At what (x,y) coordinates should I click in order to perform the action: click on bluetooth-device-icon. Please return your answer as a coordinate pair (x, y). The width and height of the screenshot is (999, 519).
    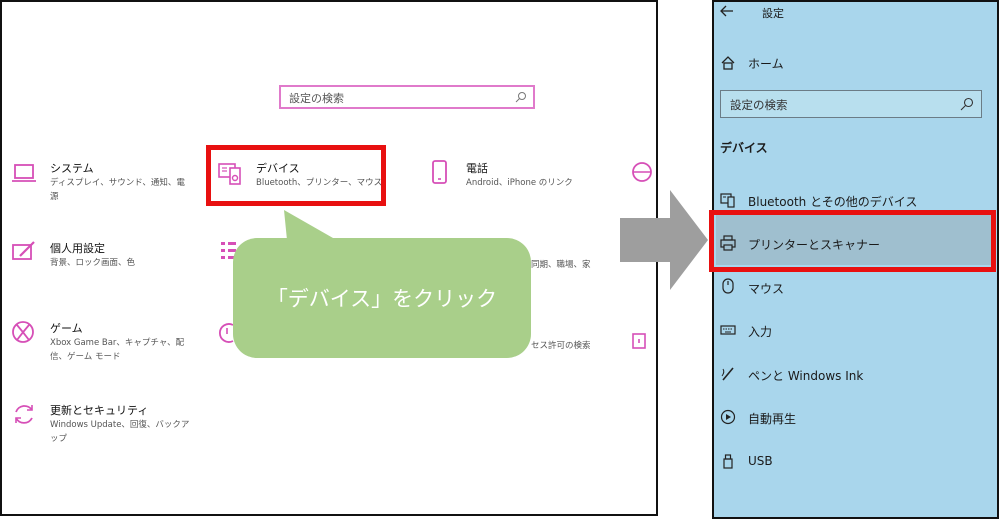
    Looking at the image, I should click on (727, 200).